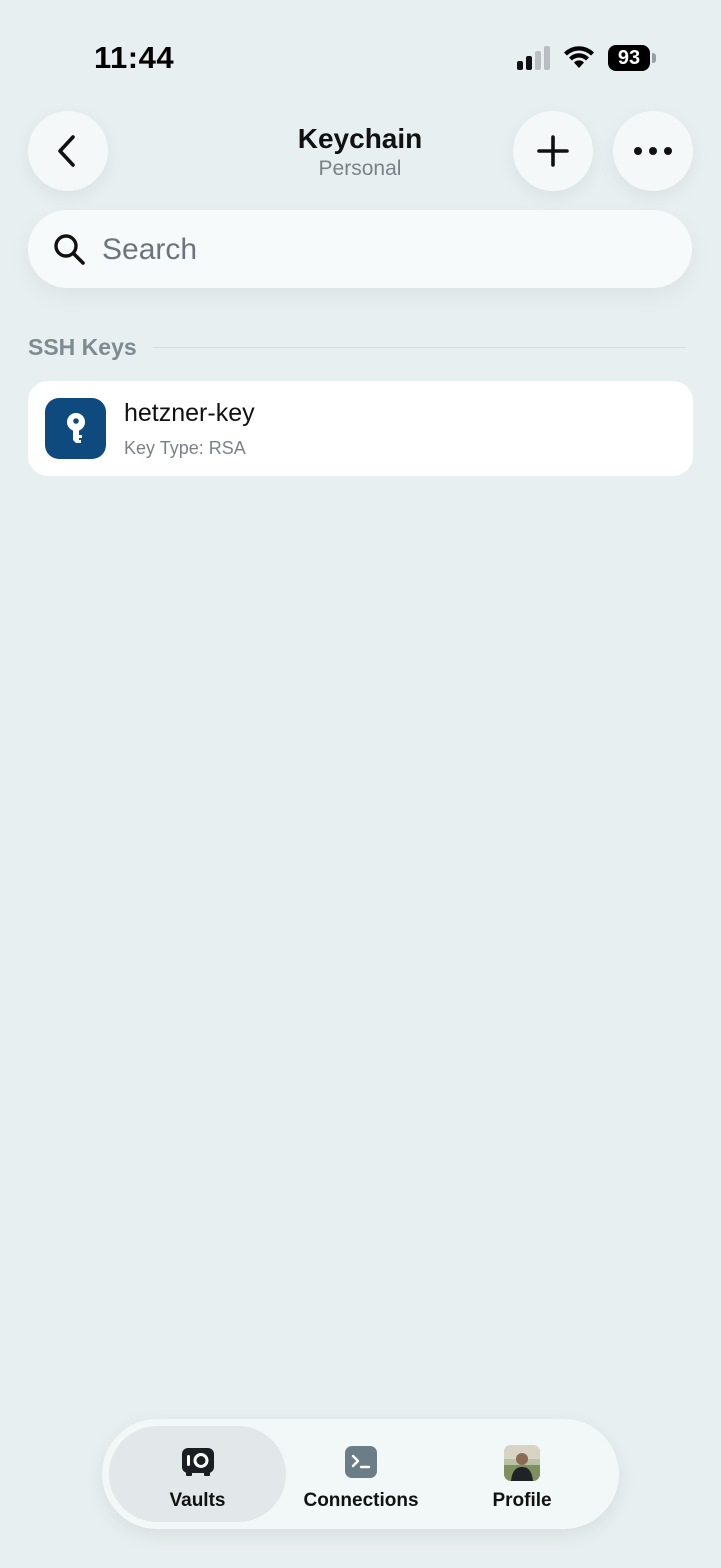  Describe the element at coordinates (361, 1500) in the screenshot. I see `tab-label: Connections` at that location.